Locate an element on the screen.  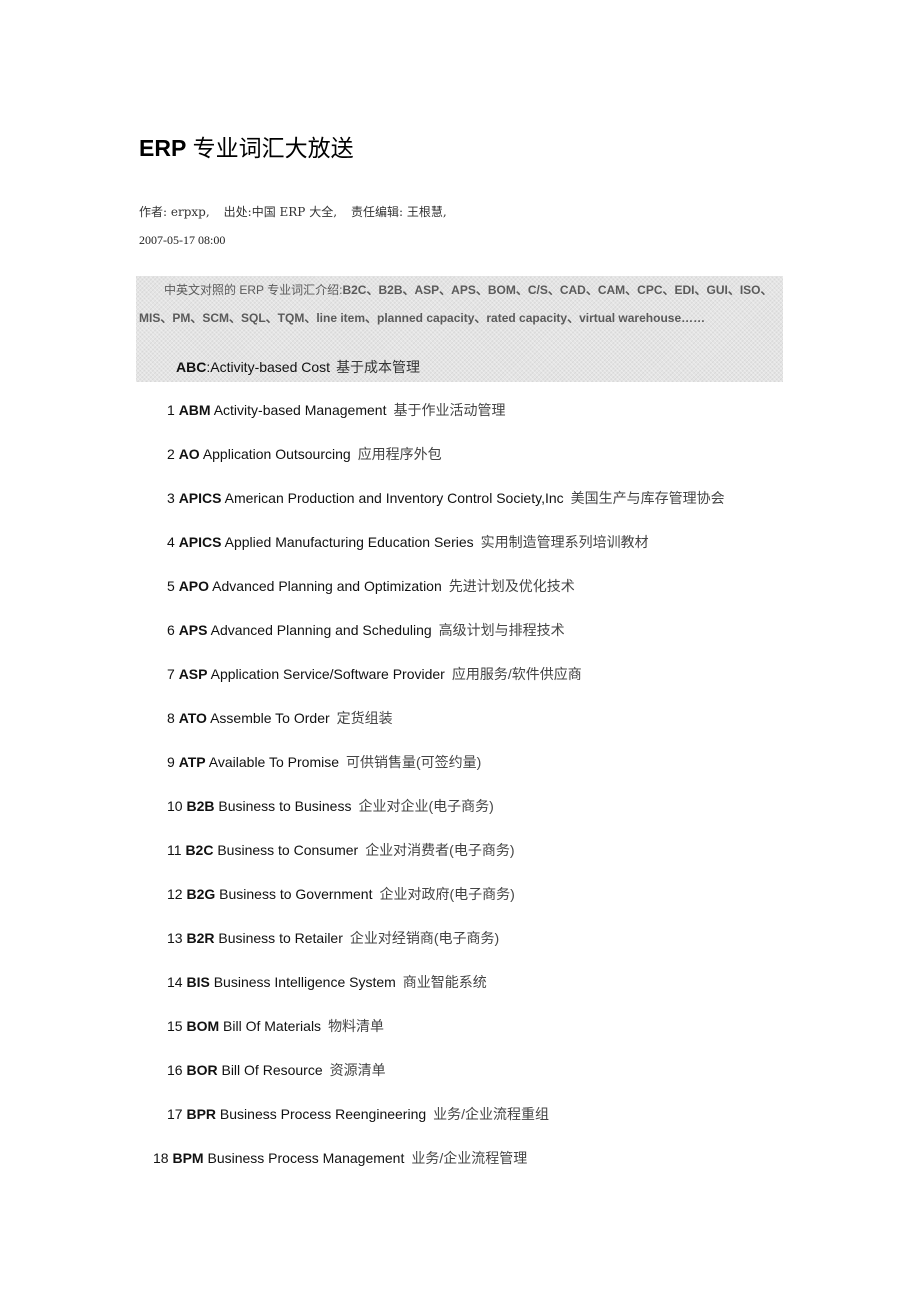
entry-zh: 商业智能系统 is located at coordinates (444, 982).